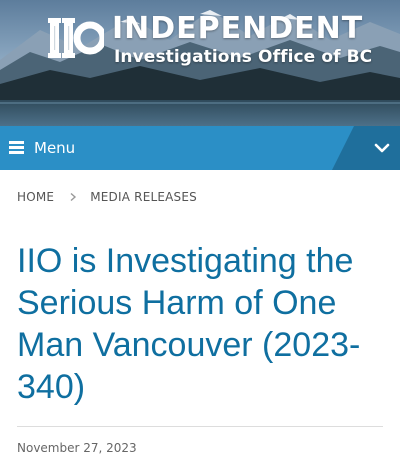  I want to click on logo-subtitle: Investigations Office of BC, so click(243, 57).